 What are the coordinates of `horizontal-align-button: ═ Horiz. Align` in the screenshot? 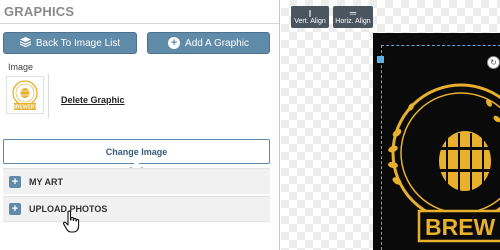 It's located at (353, 17).